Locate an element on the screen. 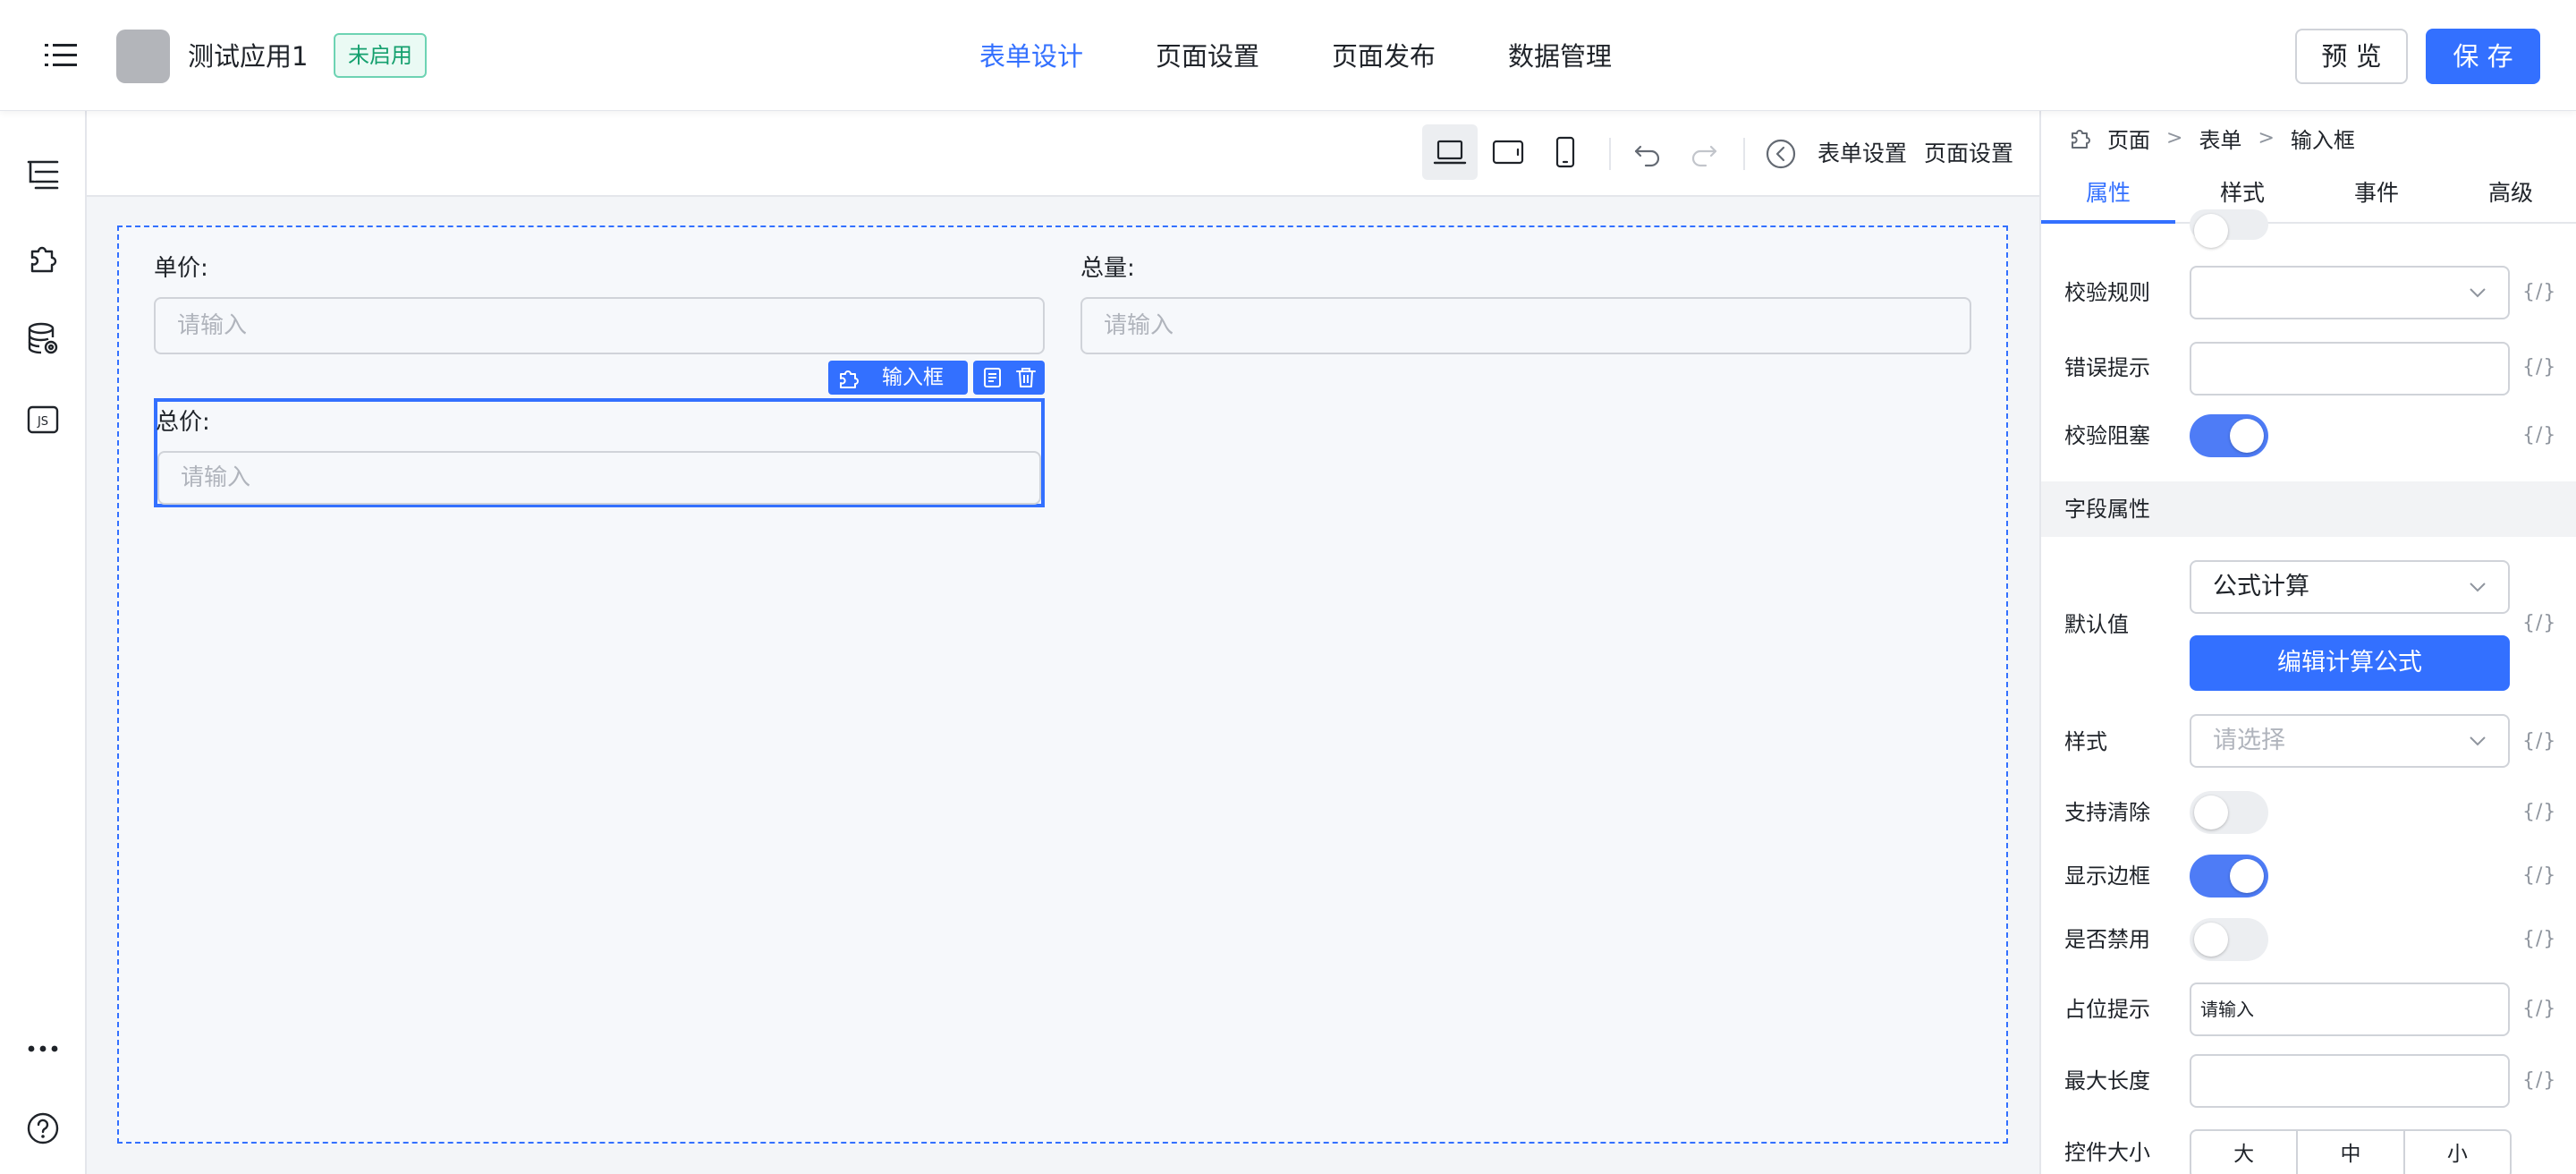  breadcrumb-input: 输入框 is located at coordinates (2323, 138).